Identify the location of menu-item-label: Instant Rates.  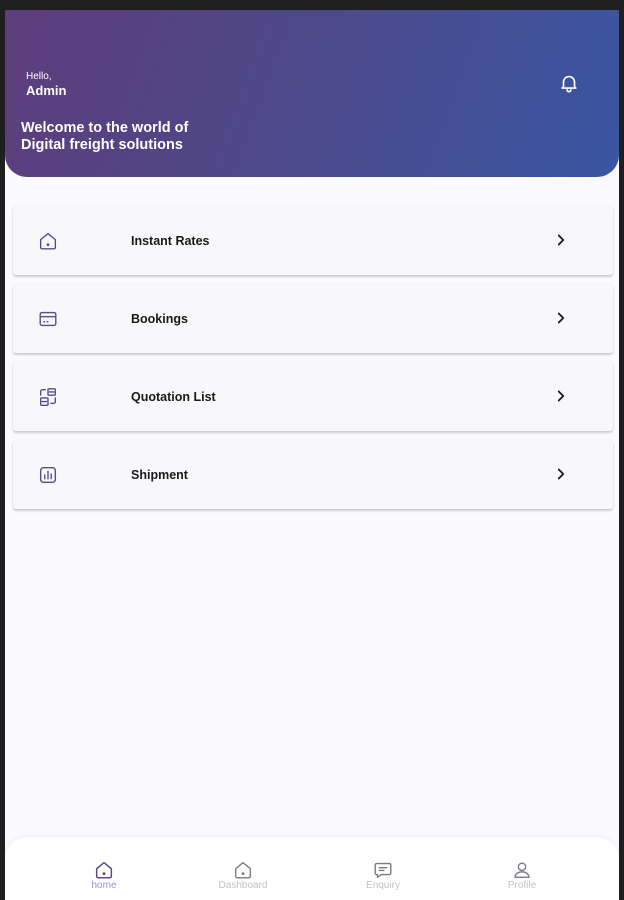
(170, 241).